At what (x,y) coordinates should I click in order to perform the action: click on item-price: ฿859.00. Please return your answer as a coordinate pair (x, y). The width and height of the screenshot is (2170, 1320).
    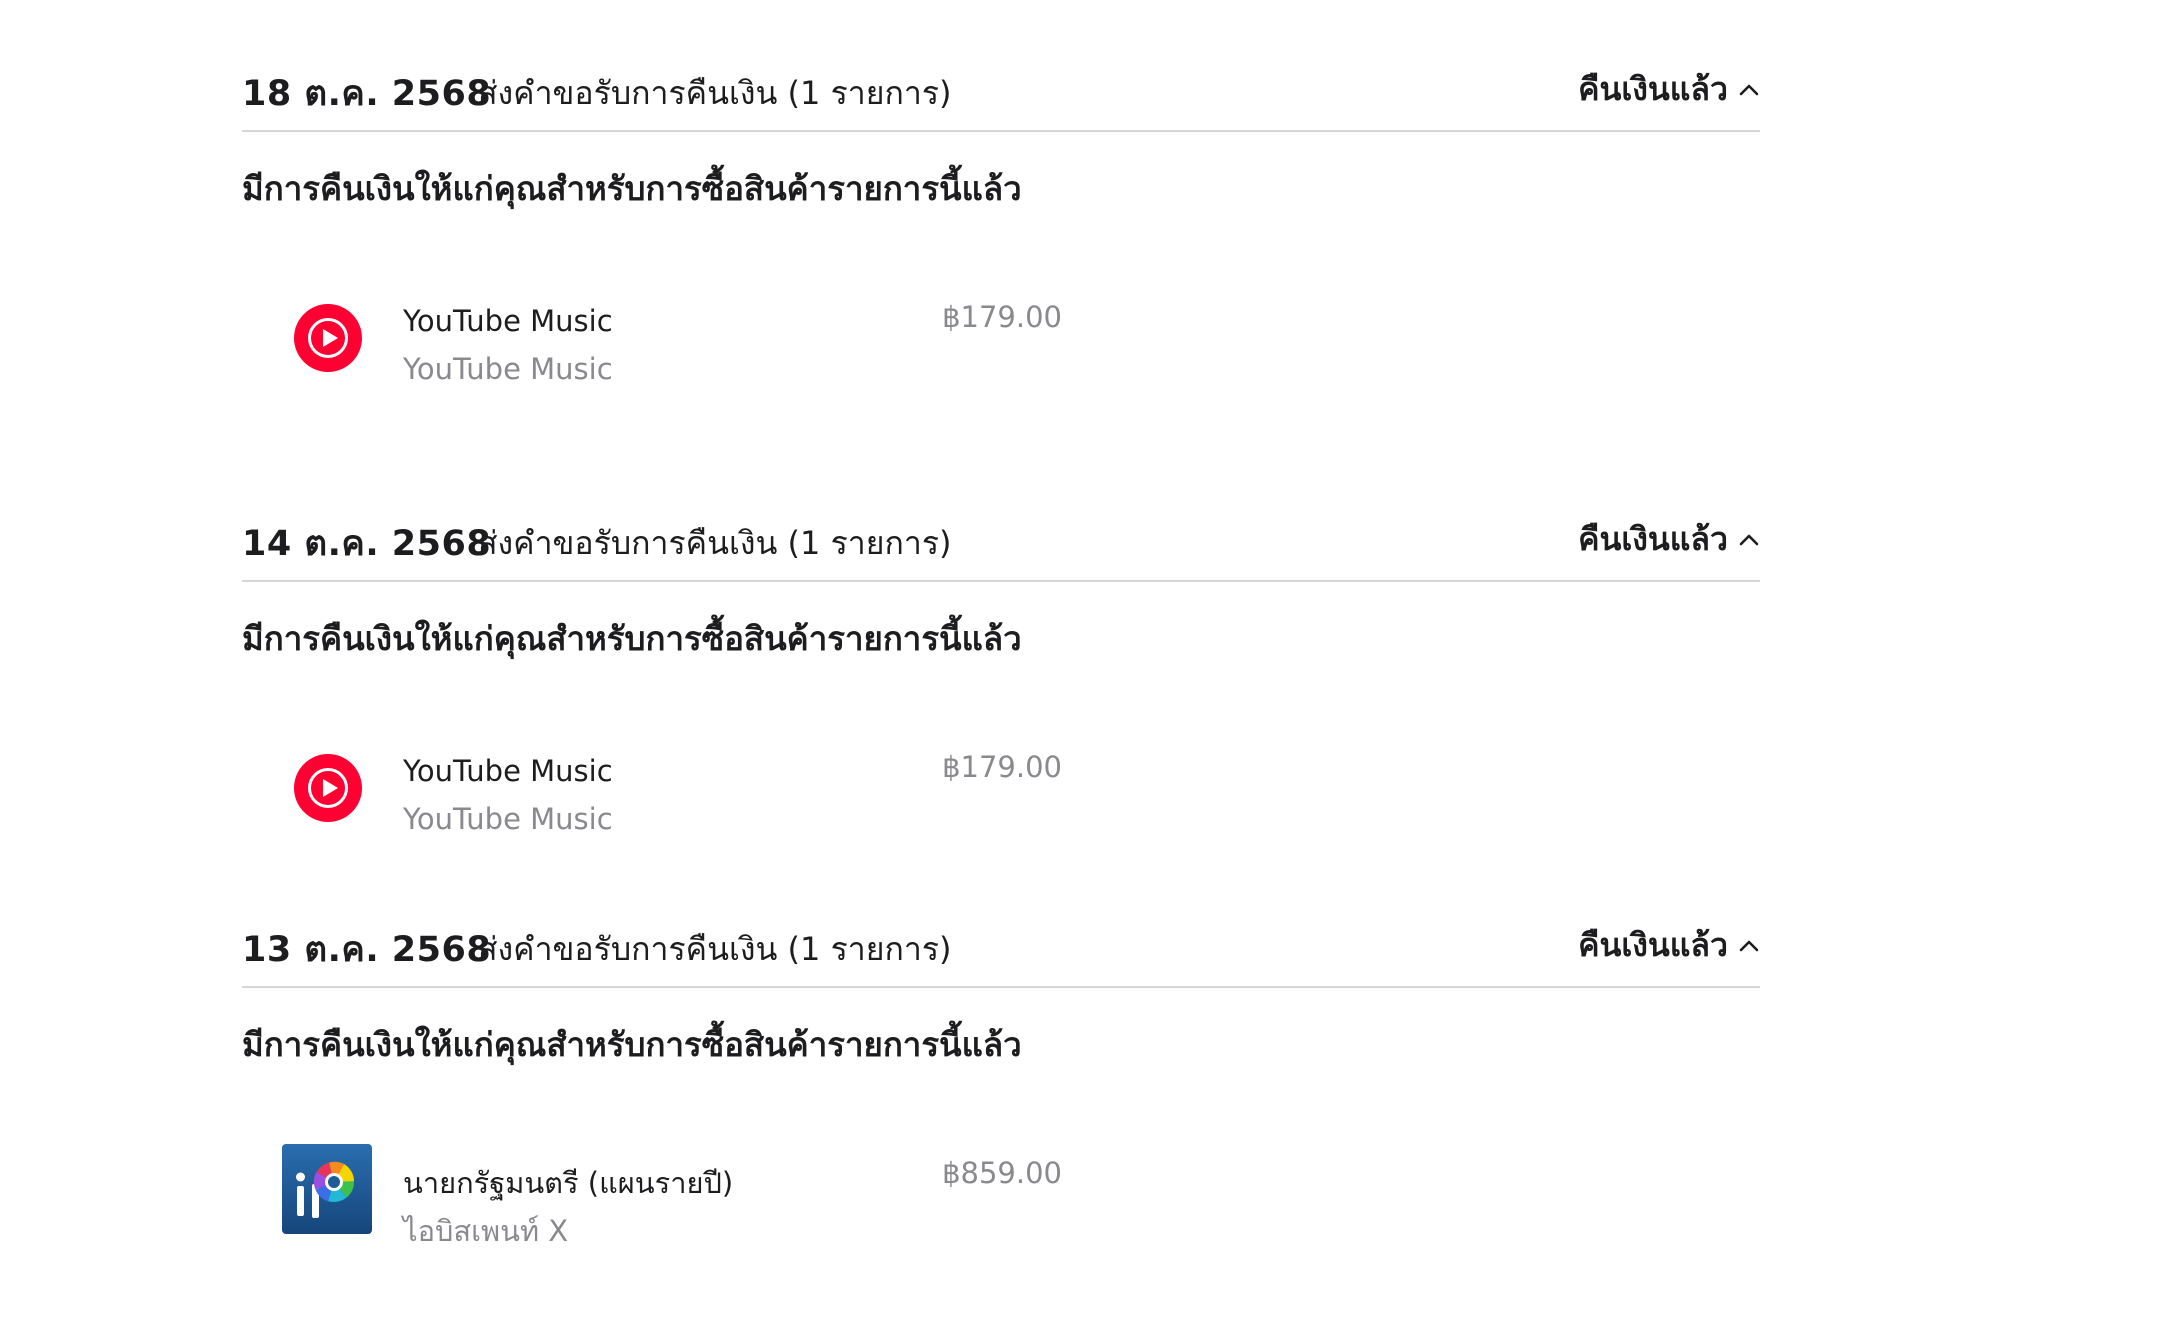
    Looking at the image, I should click on (1002, 1173).